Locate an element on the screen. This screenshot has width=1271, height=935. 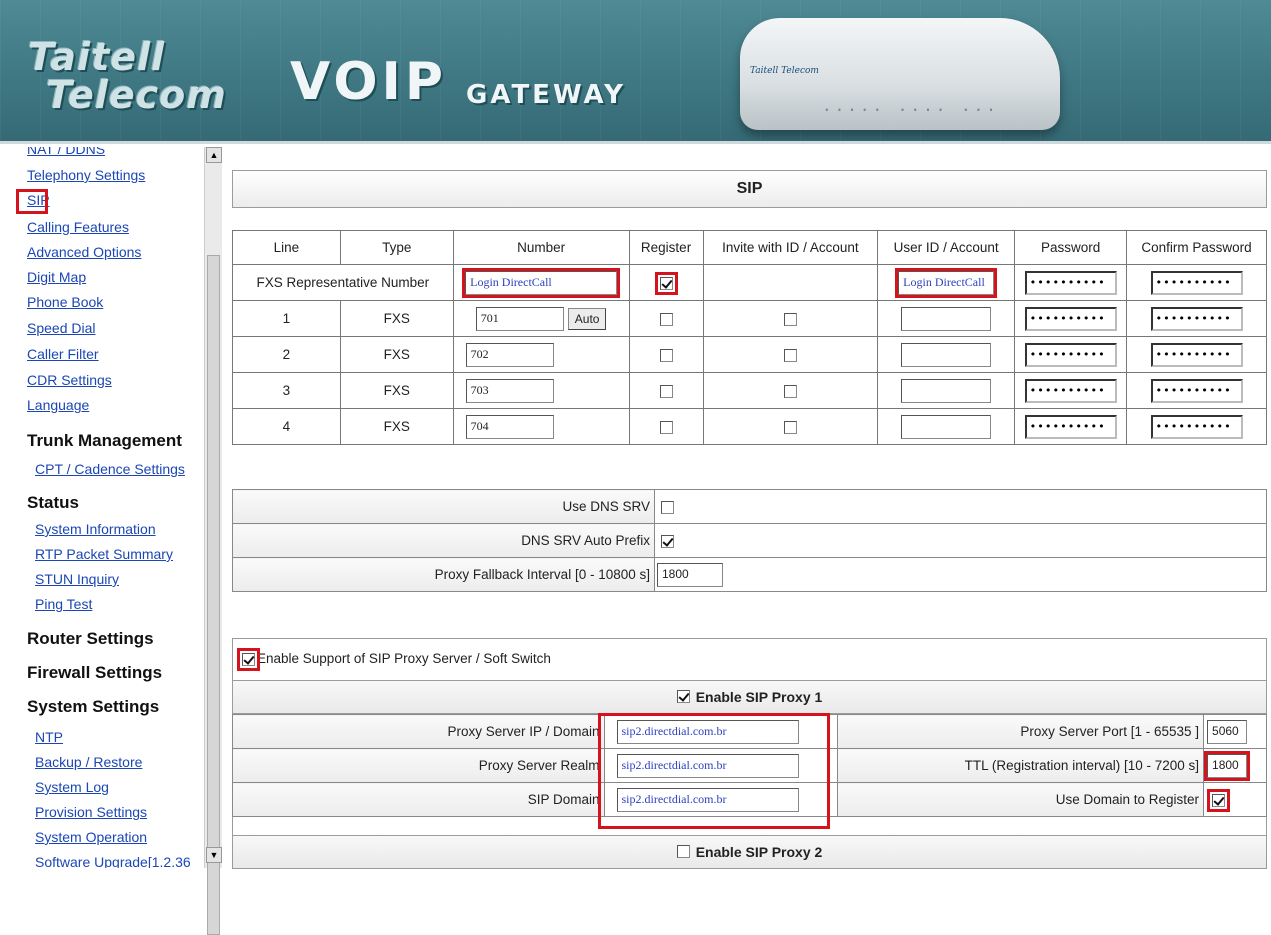
scroll-down-icon: ▼ is located at coordinates (214, 855).